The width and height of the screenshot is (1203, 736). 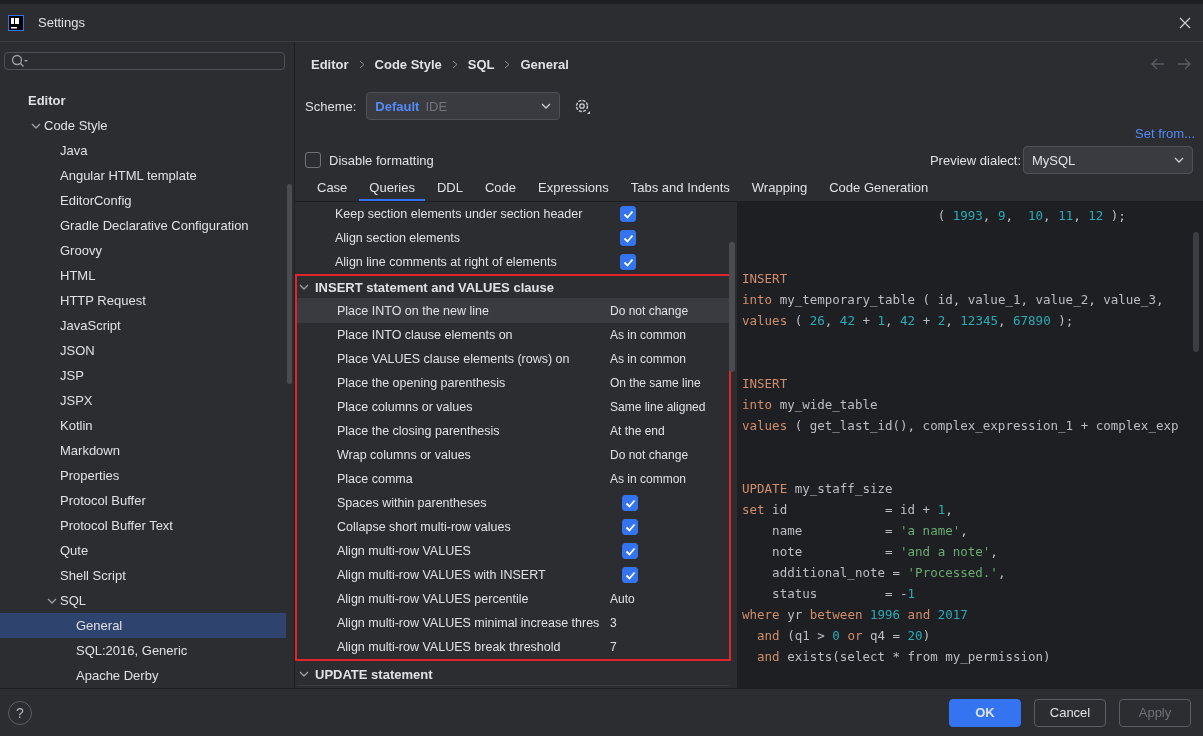 What do you see at coordinates (513, 503) in the screenshot?
I see `option-row: Spaces within parentheses` at bounding box center [513, 503].